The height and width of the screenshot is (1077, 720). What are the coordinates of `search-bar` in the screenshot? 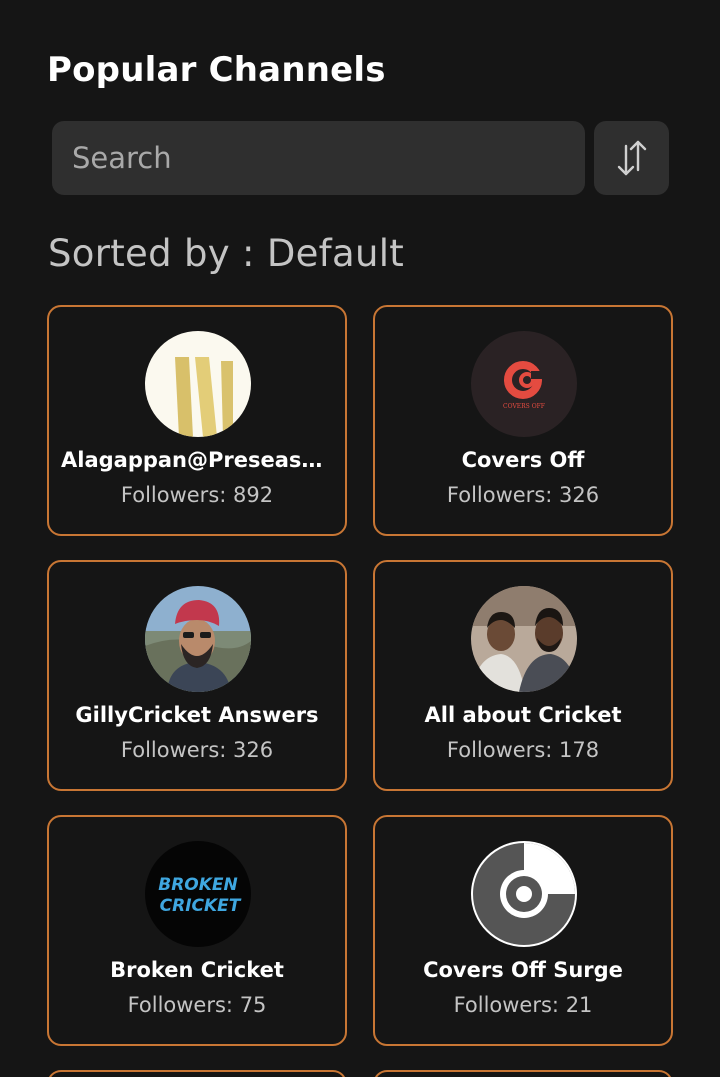 It's located at (318, 158).